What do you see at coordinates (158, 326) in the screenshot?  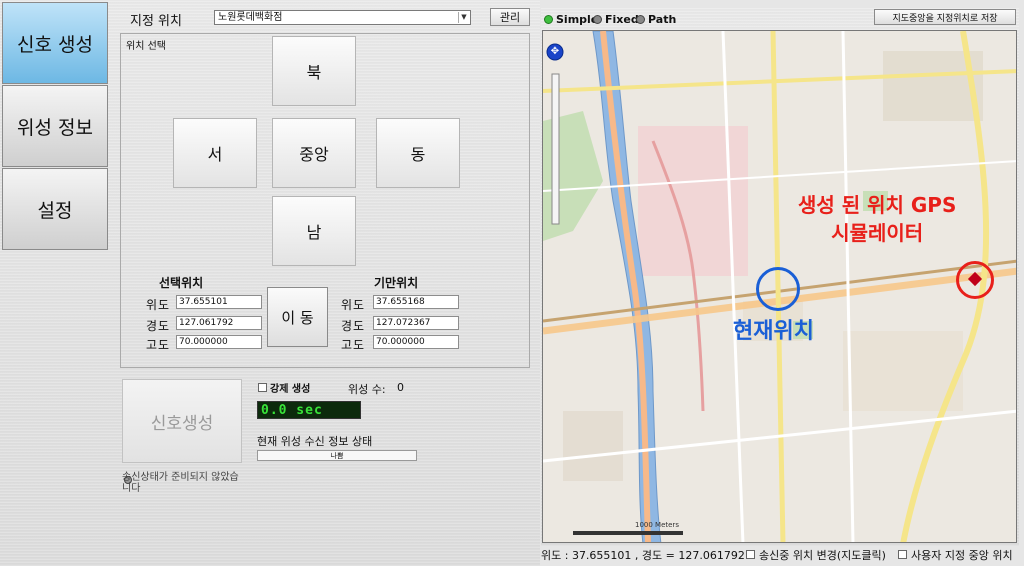 I see `selected-lon-label: 경도` at bounding box center [158, 326].